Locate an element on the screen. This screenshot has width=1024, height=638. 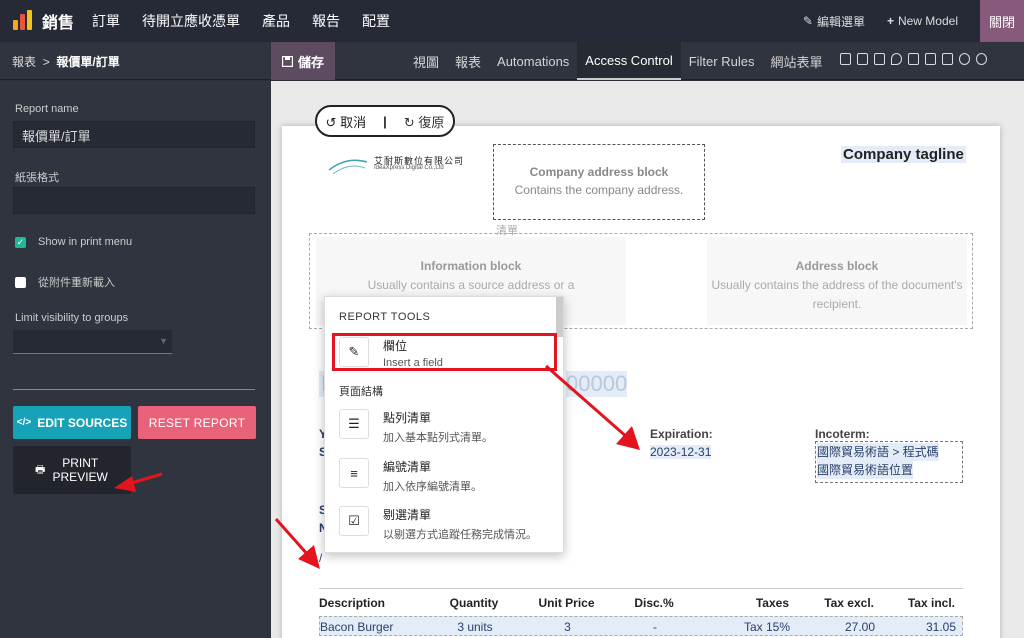
view-switcher is located at coordinates (913, 59).